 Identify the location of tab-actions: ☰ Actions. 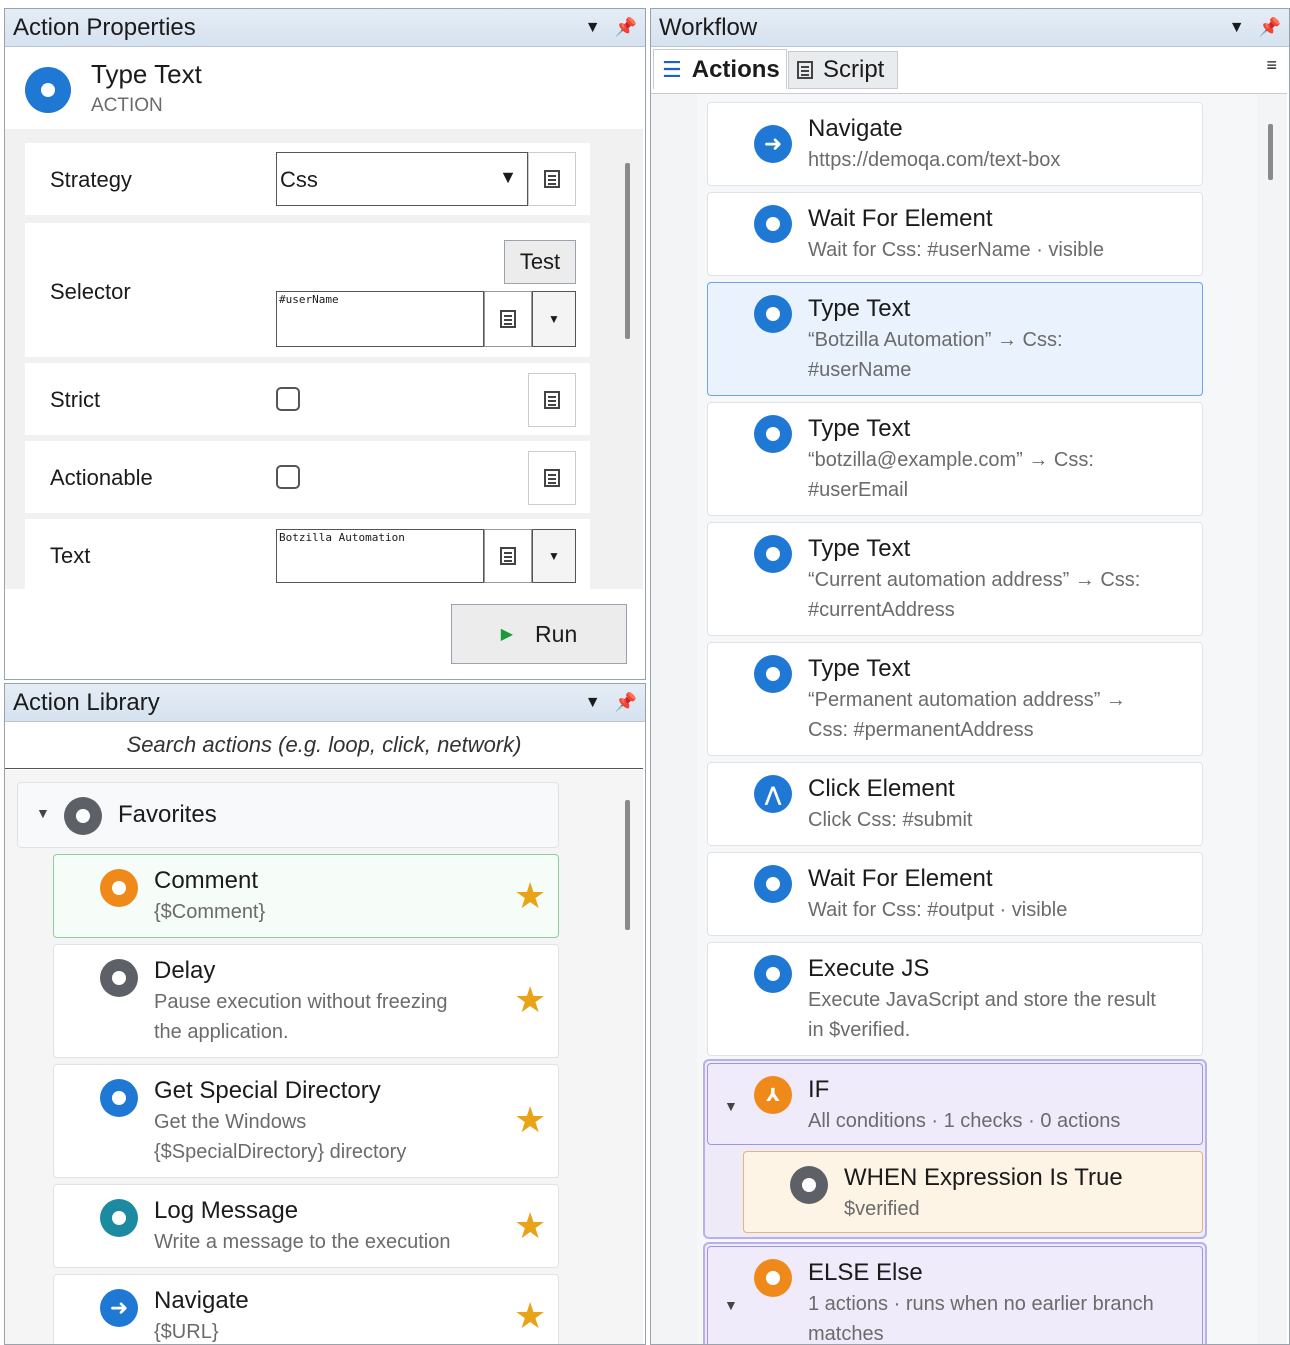
(720, 69).